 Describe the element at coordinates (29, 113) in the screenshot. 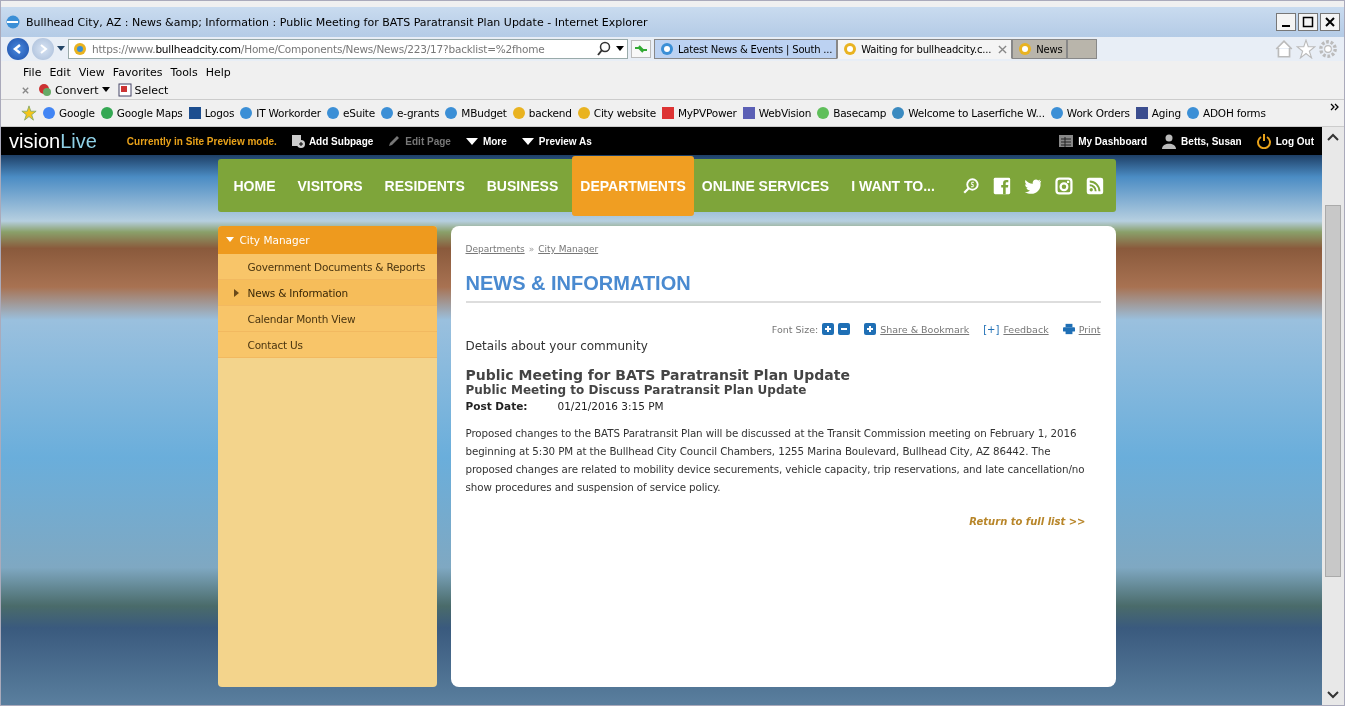

I see `favorites-star-icon` at that location.